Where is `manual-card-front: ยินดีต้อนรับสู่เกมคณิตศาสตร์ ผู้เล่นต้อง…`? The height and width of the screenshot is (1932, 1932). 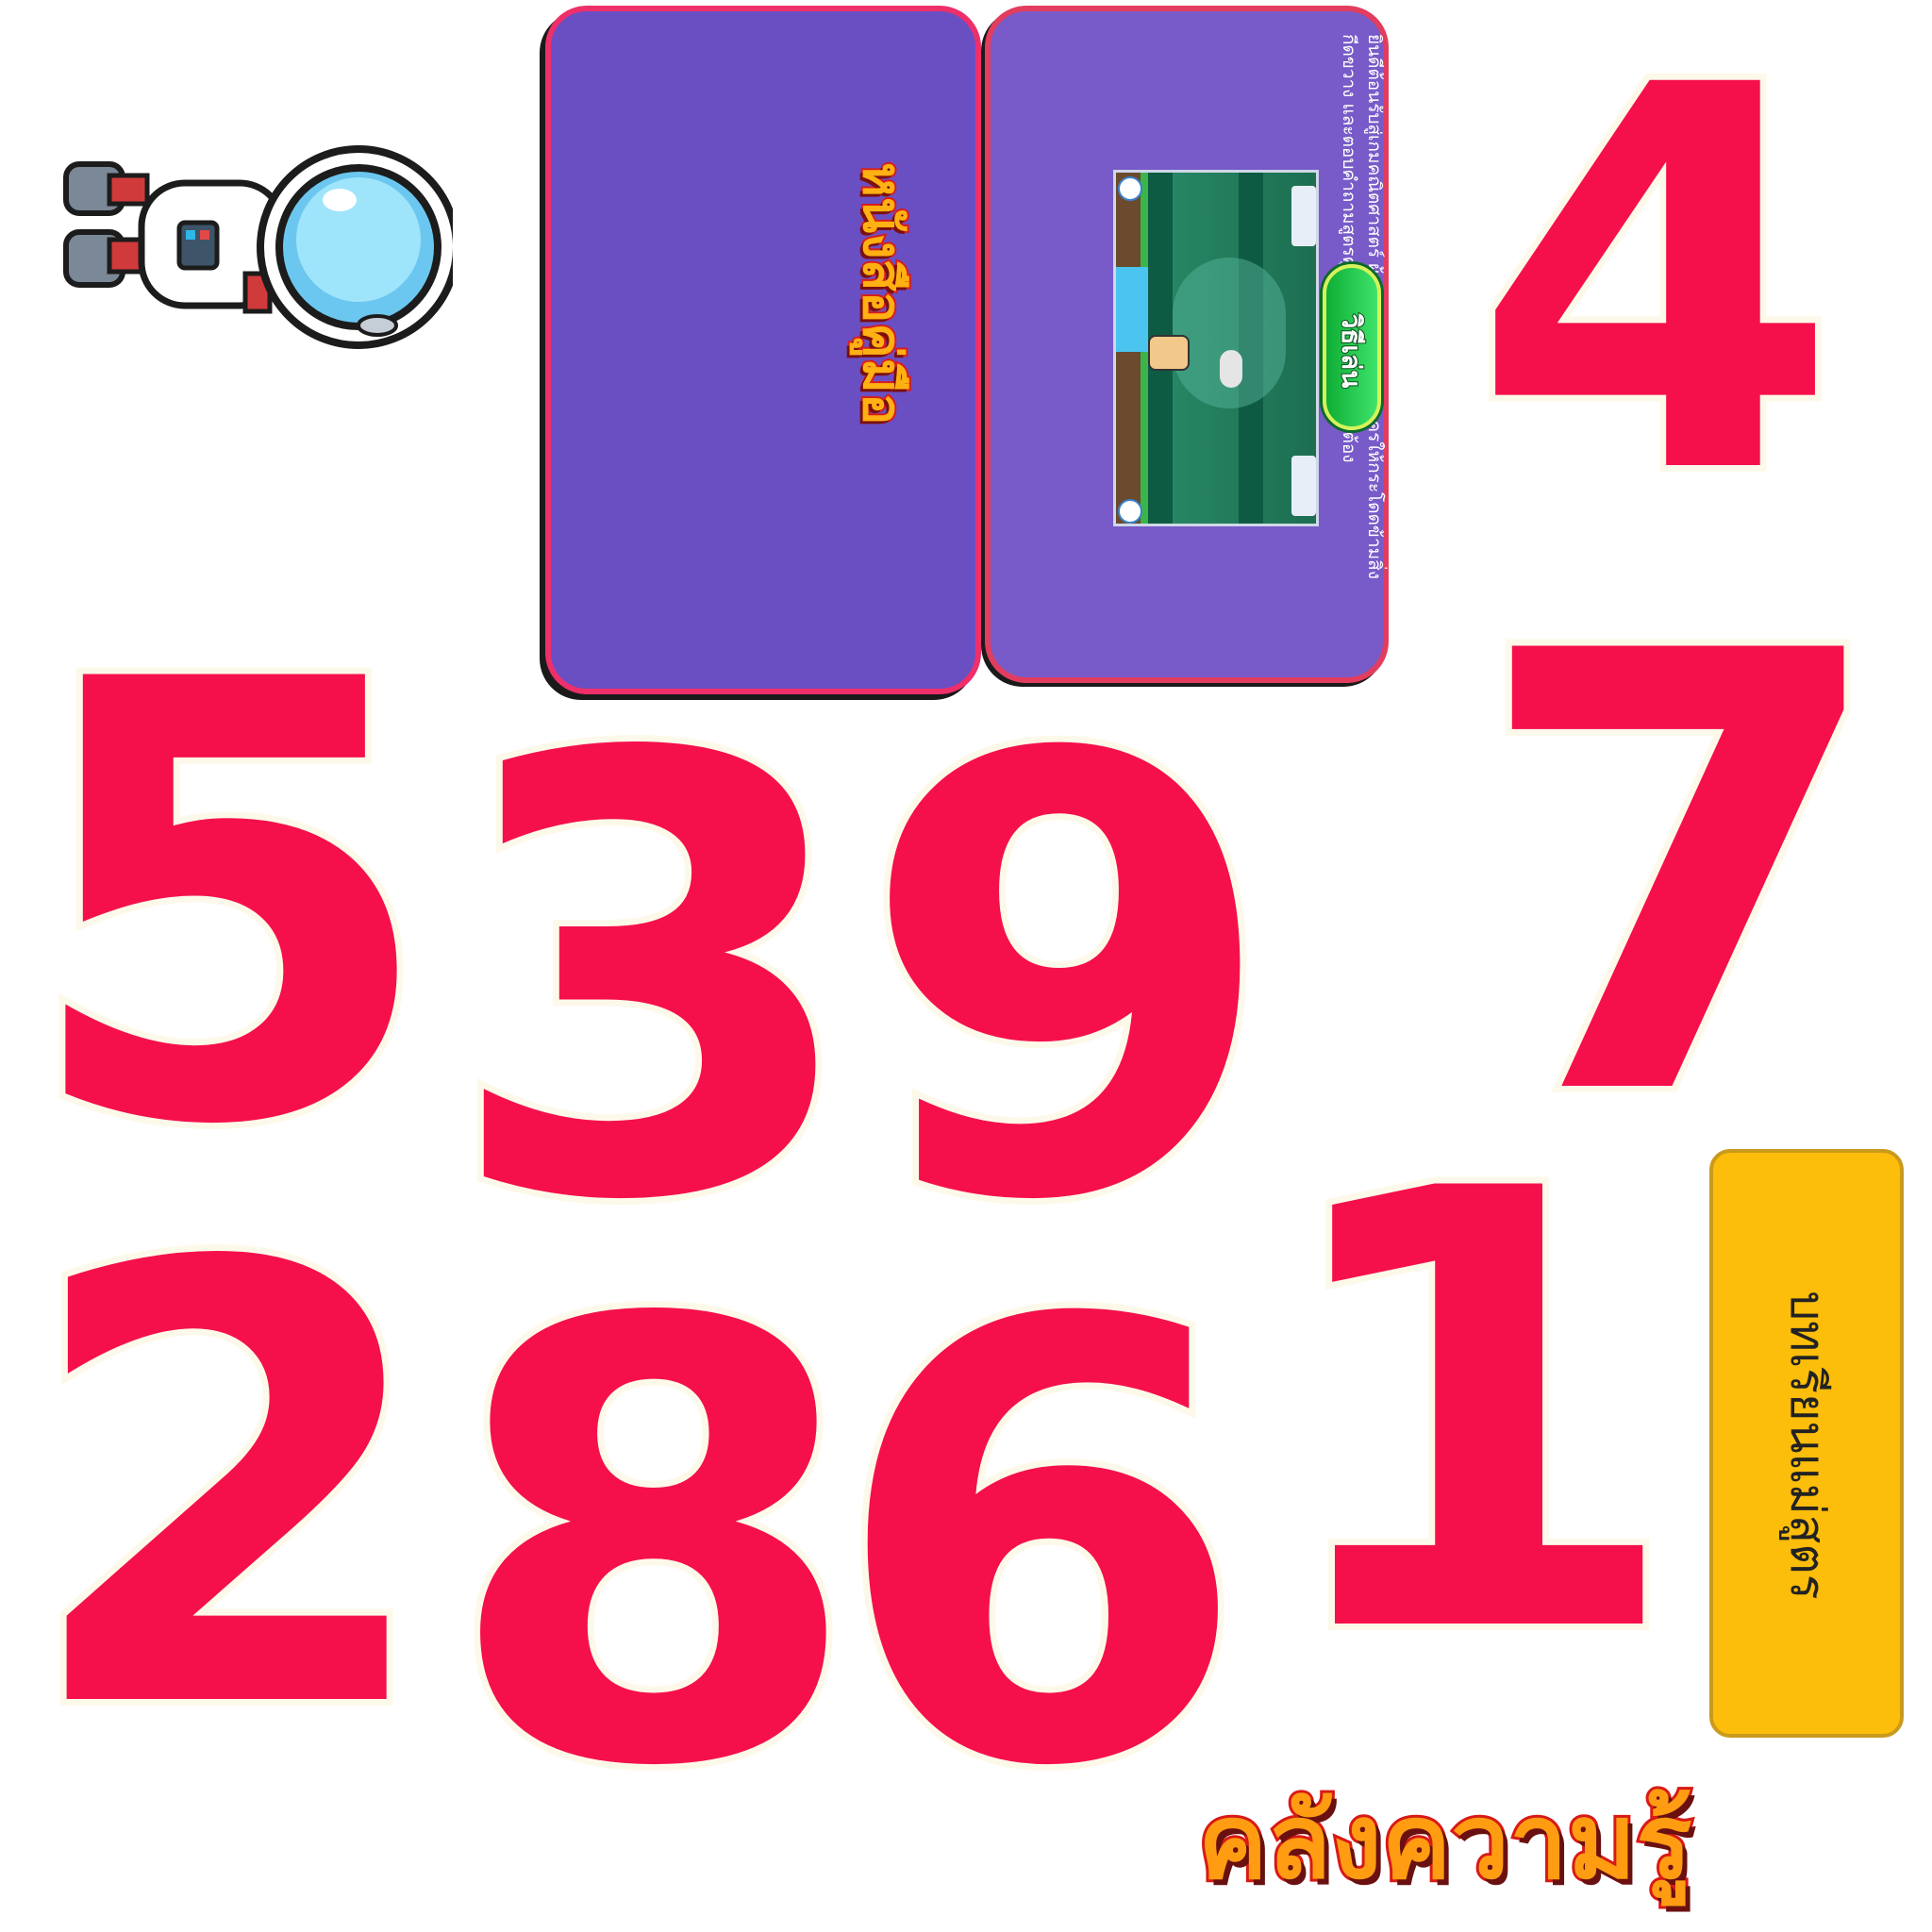 manual-card-front: ยินดีต้อนรับสู่เกมคณิตศาสตร์ ผู้เล่นต้อง… is located at coordinates (1187, 345).